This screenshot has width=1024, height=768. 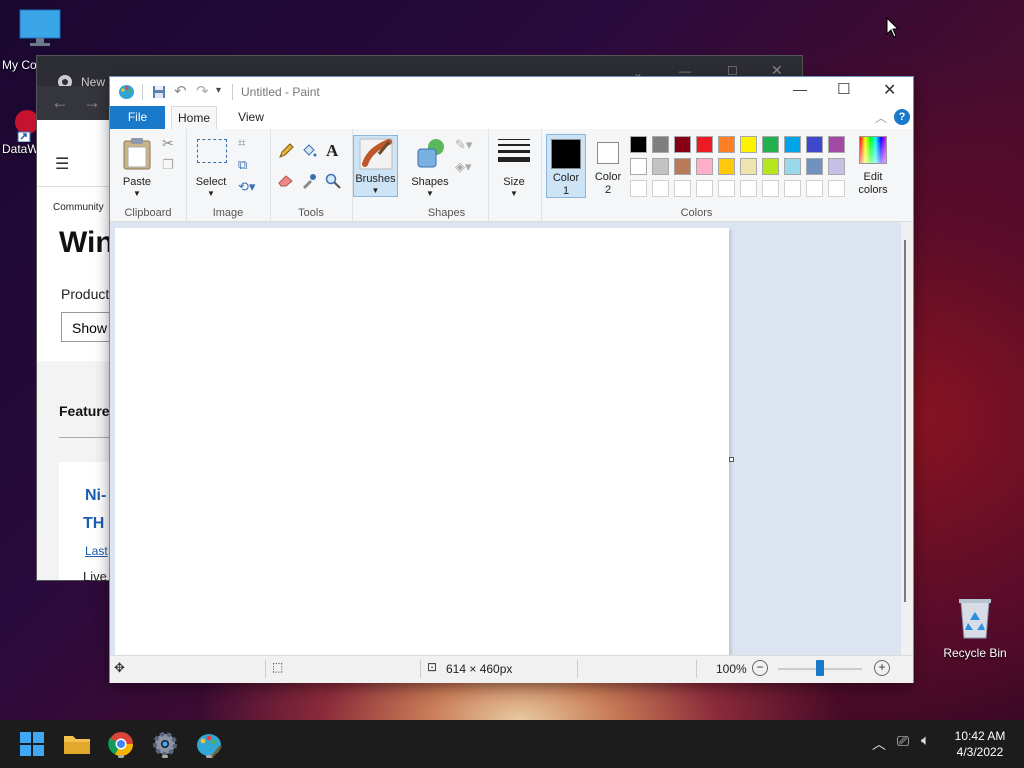 What do you see at coordinates (511, 91) in the screenshot?
I see `paint-titlebar: ↶ ↷ ▾ Untitled - Paint — ☐ ✕` at bounding box center [511, 91].